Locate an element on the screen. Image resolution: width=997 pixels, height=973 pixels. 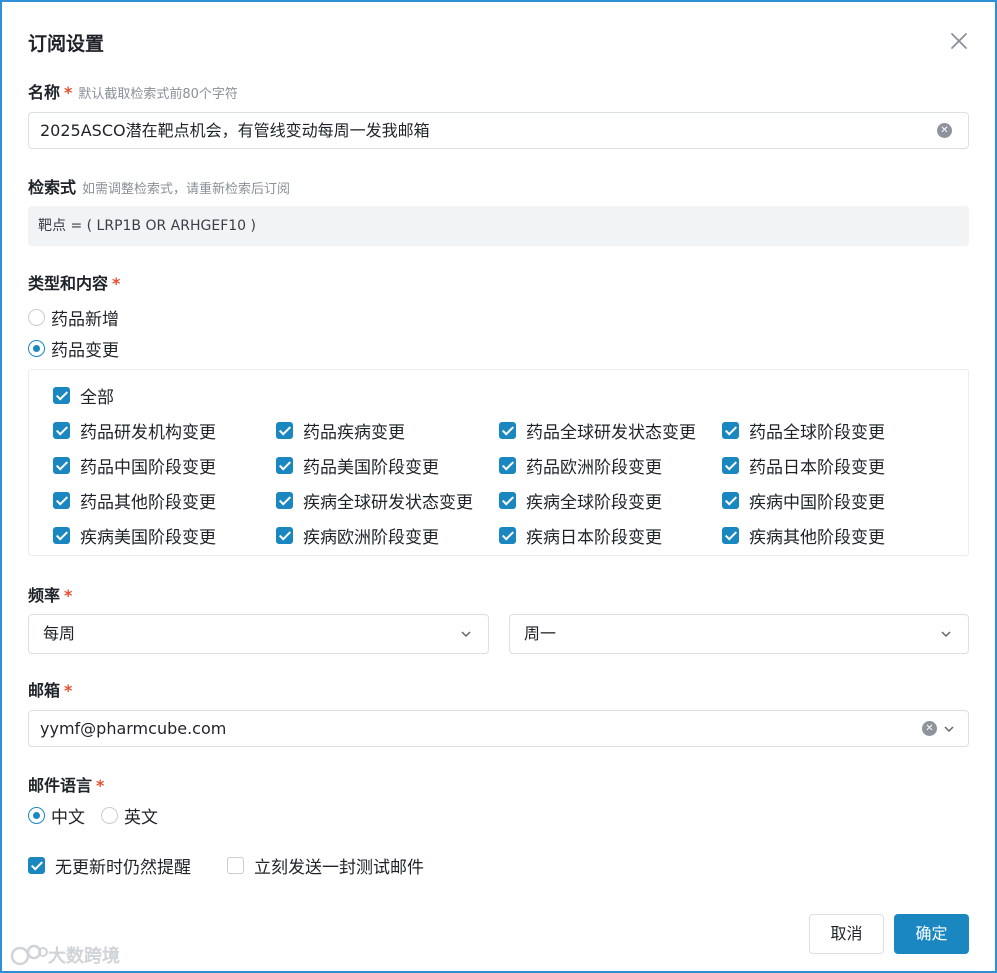
checkbox-item: 疾病其他阶段变更 is located at coordinates (803, 535).